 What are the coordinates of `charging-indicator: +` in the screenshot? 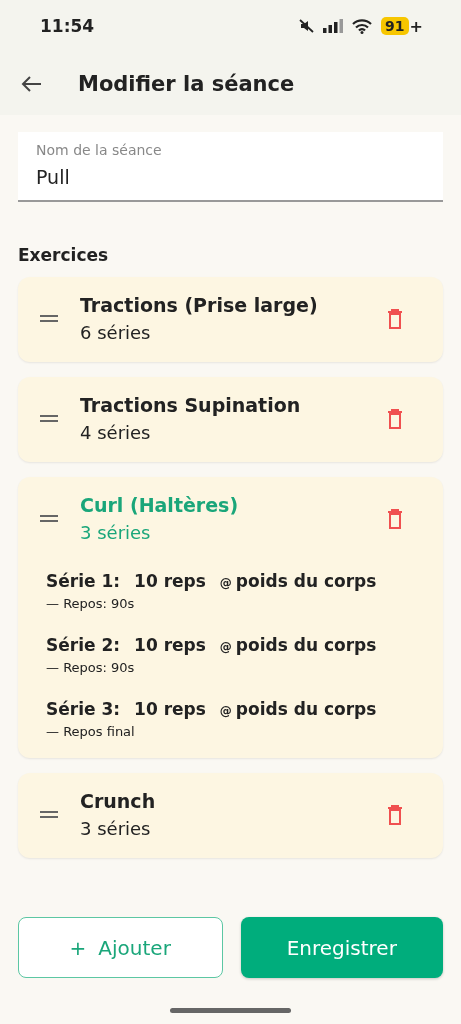 It's located at (416, 26).